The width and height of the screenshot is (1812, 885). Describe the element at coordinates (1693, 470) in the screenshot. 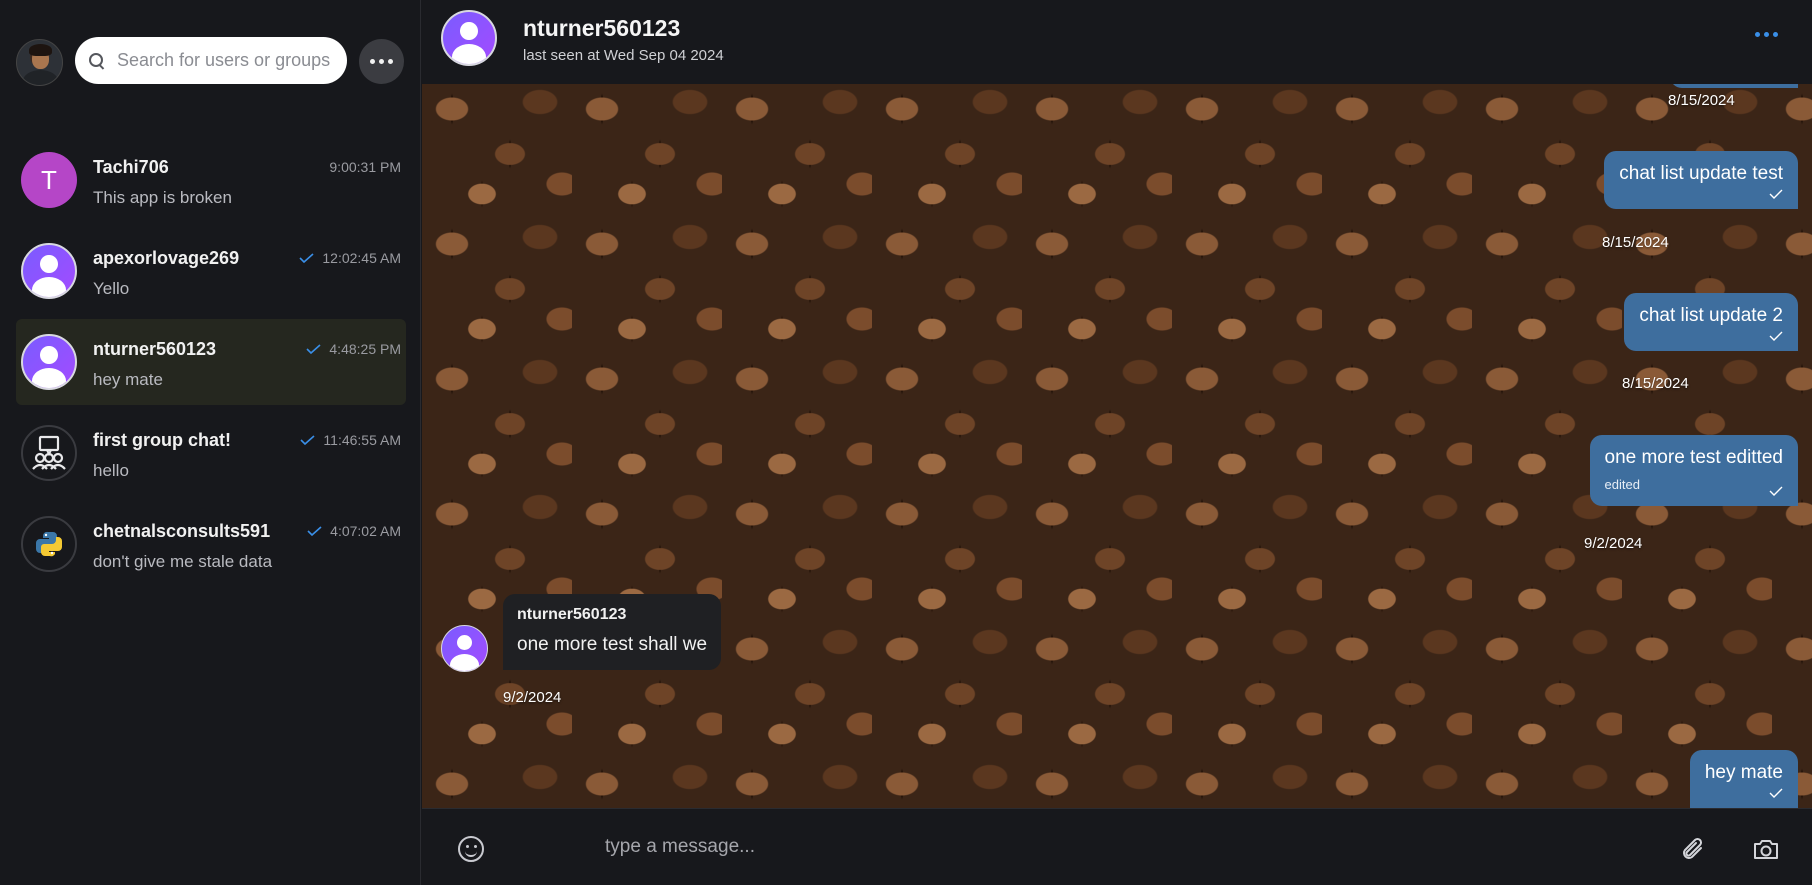

I see `message-bubble-out: one more test editted edited` at that location.